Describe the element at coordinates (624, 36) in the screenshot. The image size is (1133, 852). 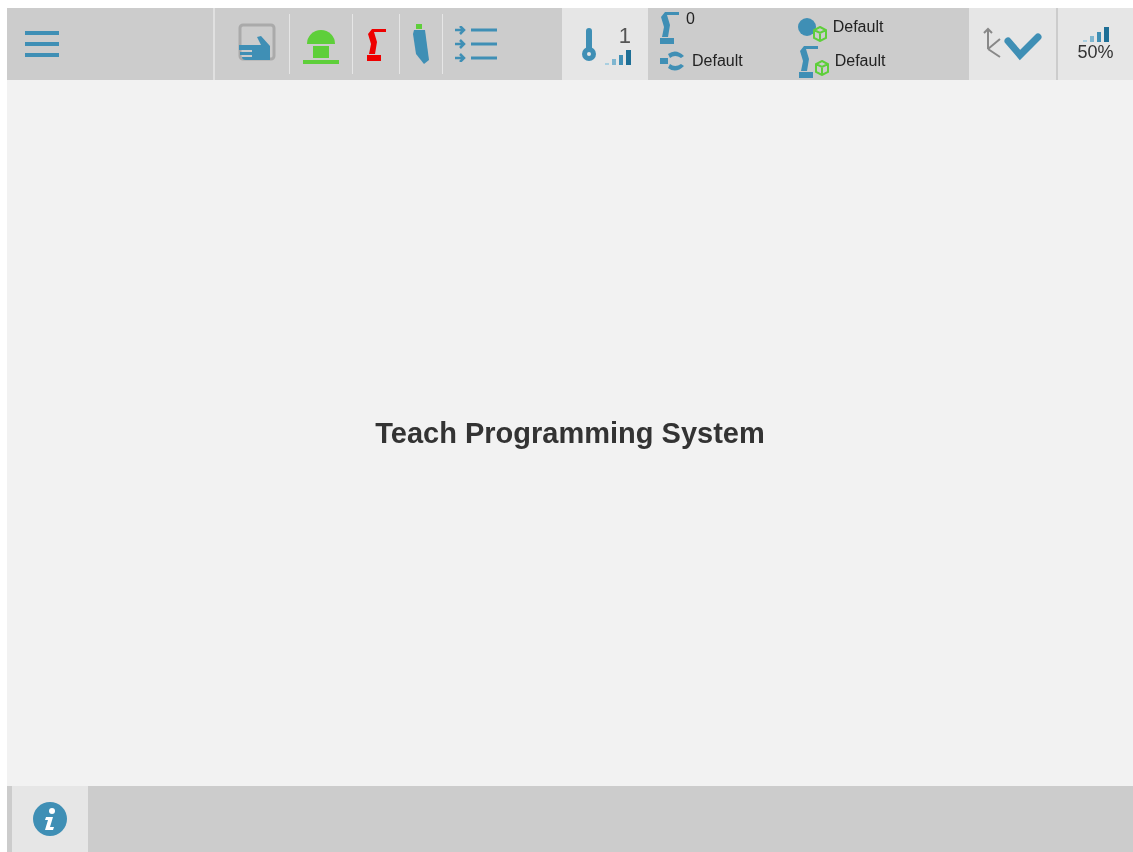
I see `user-level: 1` at that location.